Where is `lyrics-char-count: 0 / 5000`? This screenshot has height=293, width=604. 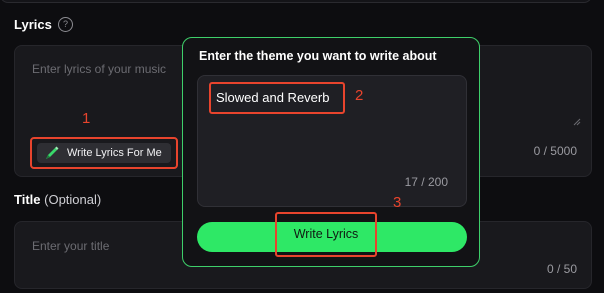 lyrics-char-count: 0 / 5000 is located at coordinates (555, 151).